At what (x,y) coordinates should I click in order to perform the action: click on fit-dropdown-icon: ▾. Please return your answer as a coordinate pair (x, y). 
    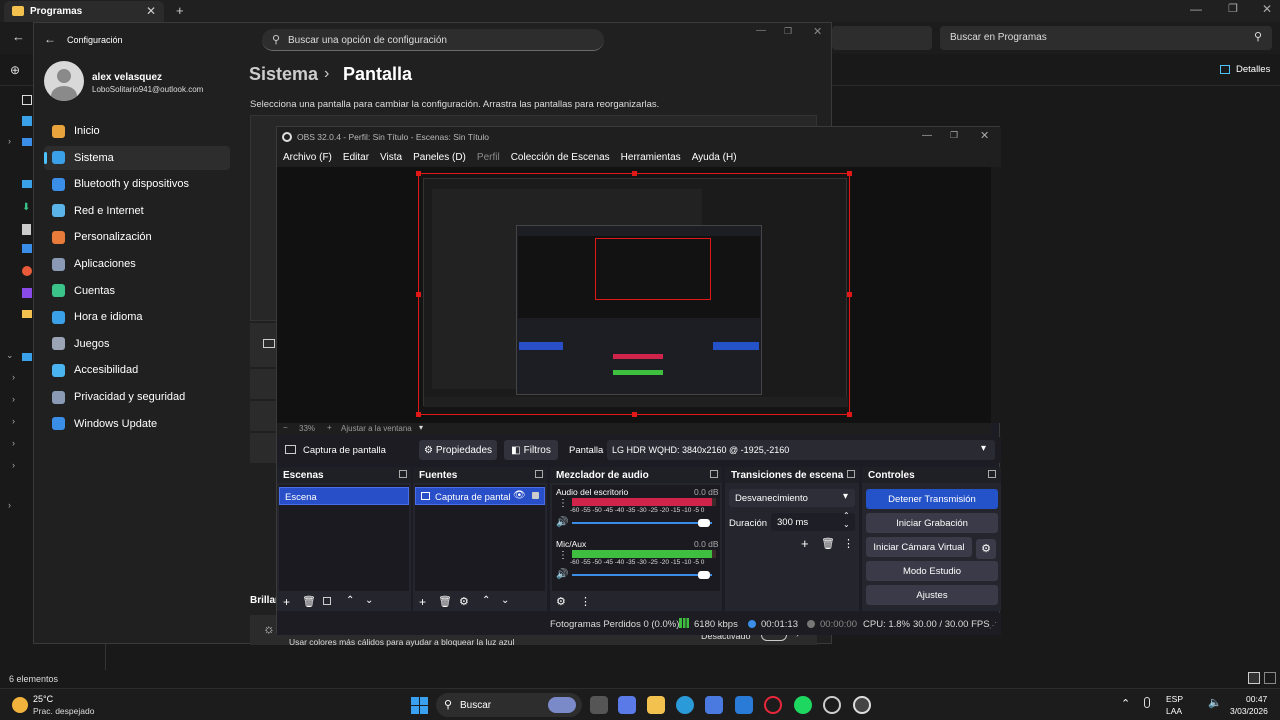
    Looking at the image, I should click on (421, 427).